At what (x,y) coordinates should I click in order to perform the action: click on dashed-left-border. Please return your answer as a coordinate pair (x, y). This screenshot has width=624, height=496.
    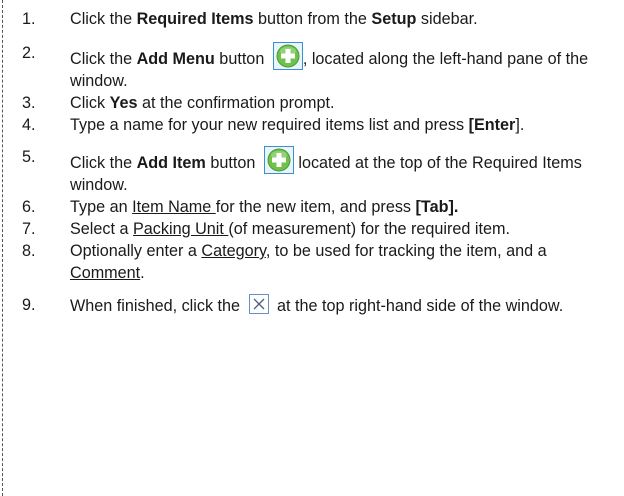
    Looking at the image, I should click on (2, 248).